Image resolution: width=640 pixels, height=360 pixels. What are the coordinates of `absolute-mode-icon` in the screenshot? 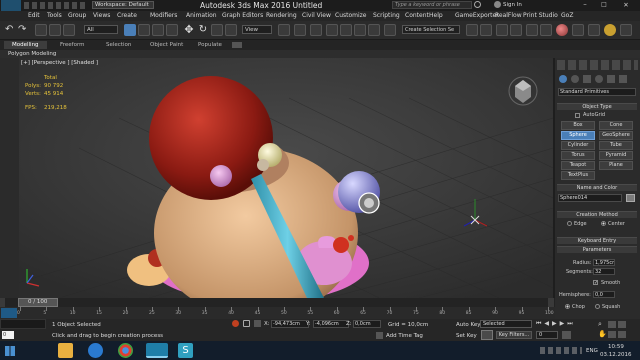 It's located at (257, 323).